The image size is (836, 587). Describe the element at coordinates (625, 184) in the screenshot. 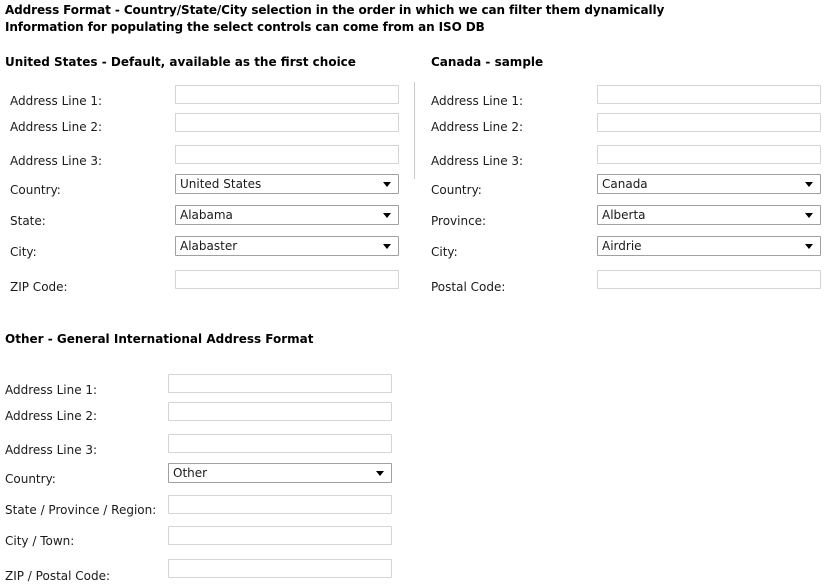

I see `select-value-canada-3: Canada` at that location.